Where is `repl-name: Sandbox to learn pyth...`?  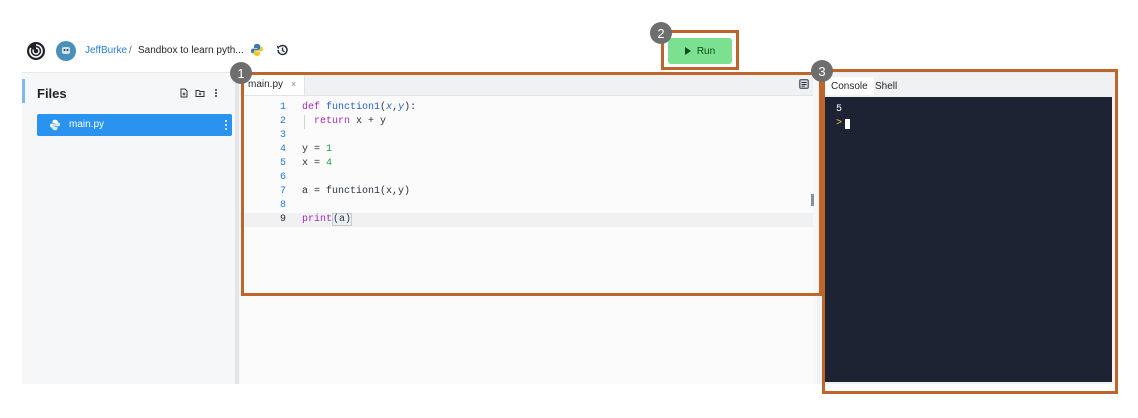 repl-name: Sandbox to learn pyth... is located at coordinates (191, 50).